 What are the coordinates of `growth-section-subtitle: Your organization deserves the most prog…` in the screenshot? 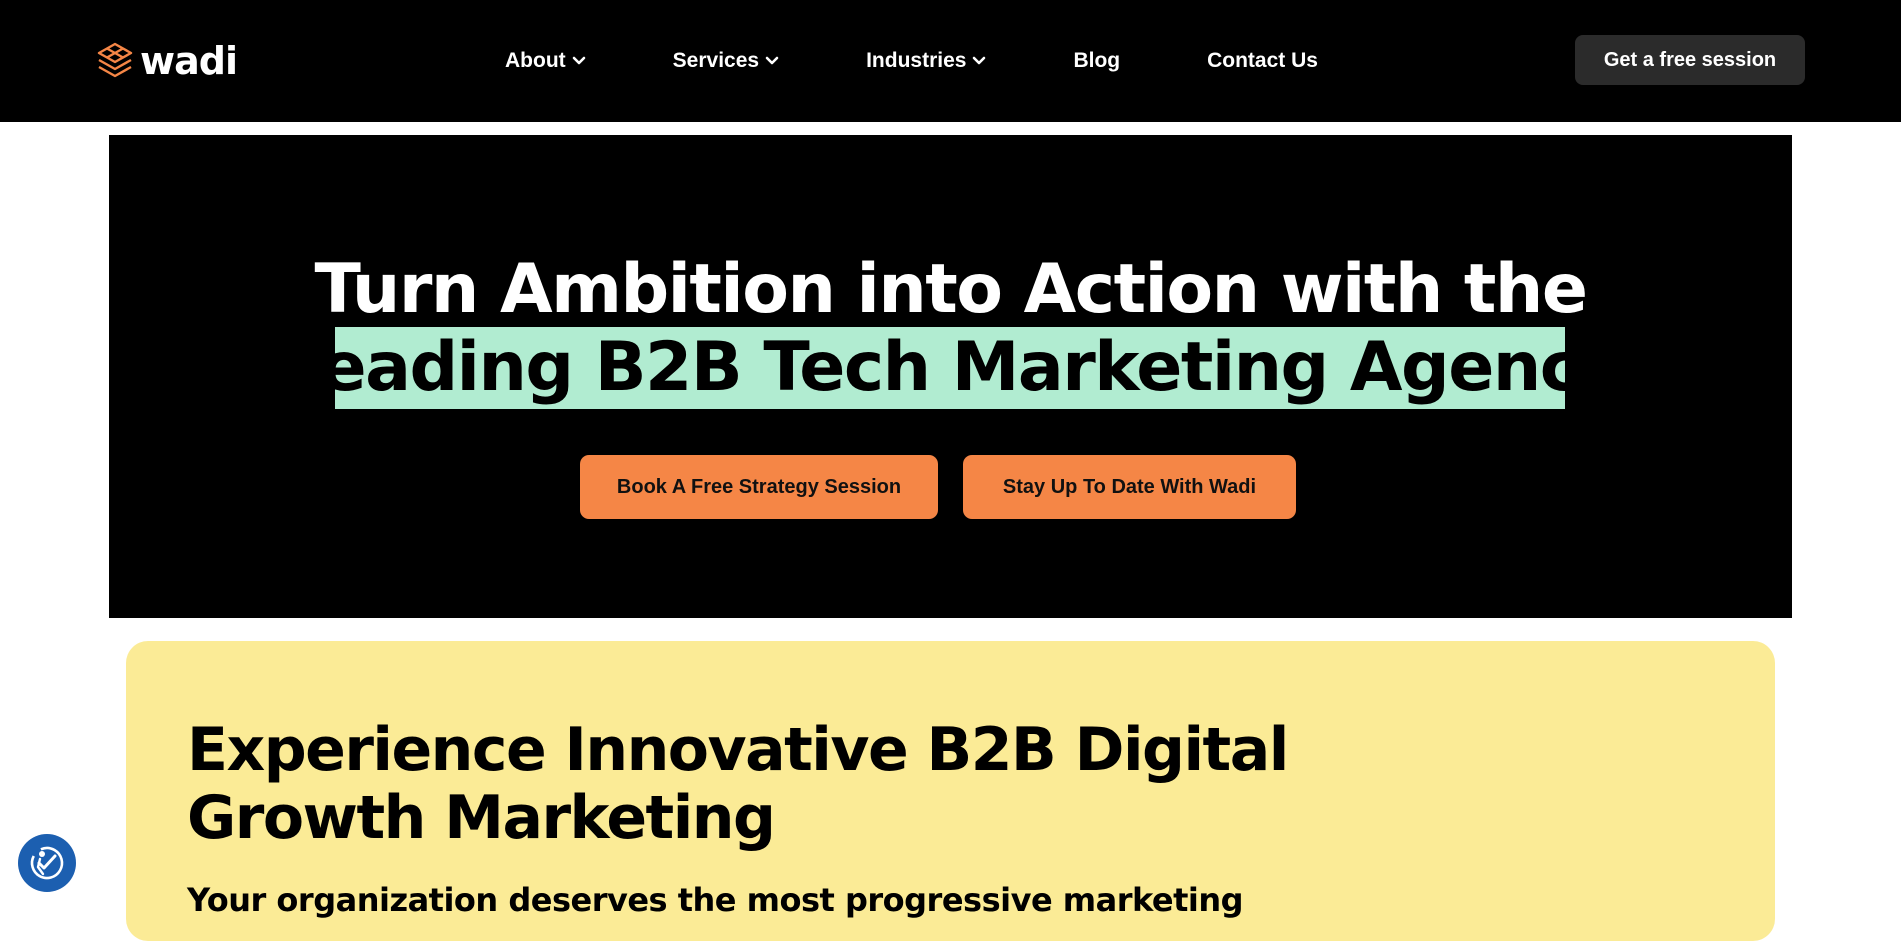 It's located at (715, 900).